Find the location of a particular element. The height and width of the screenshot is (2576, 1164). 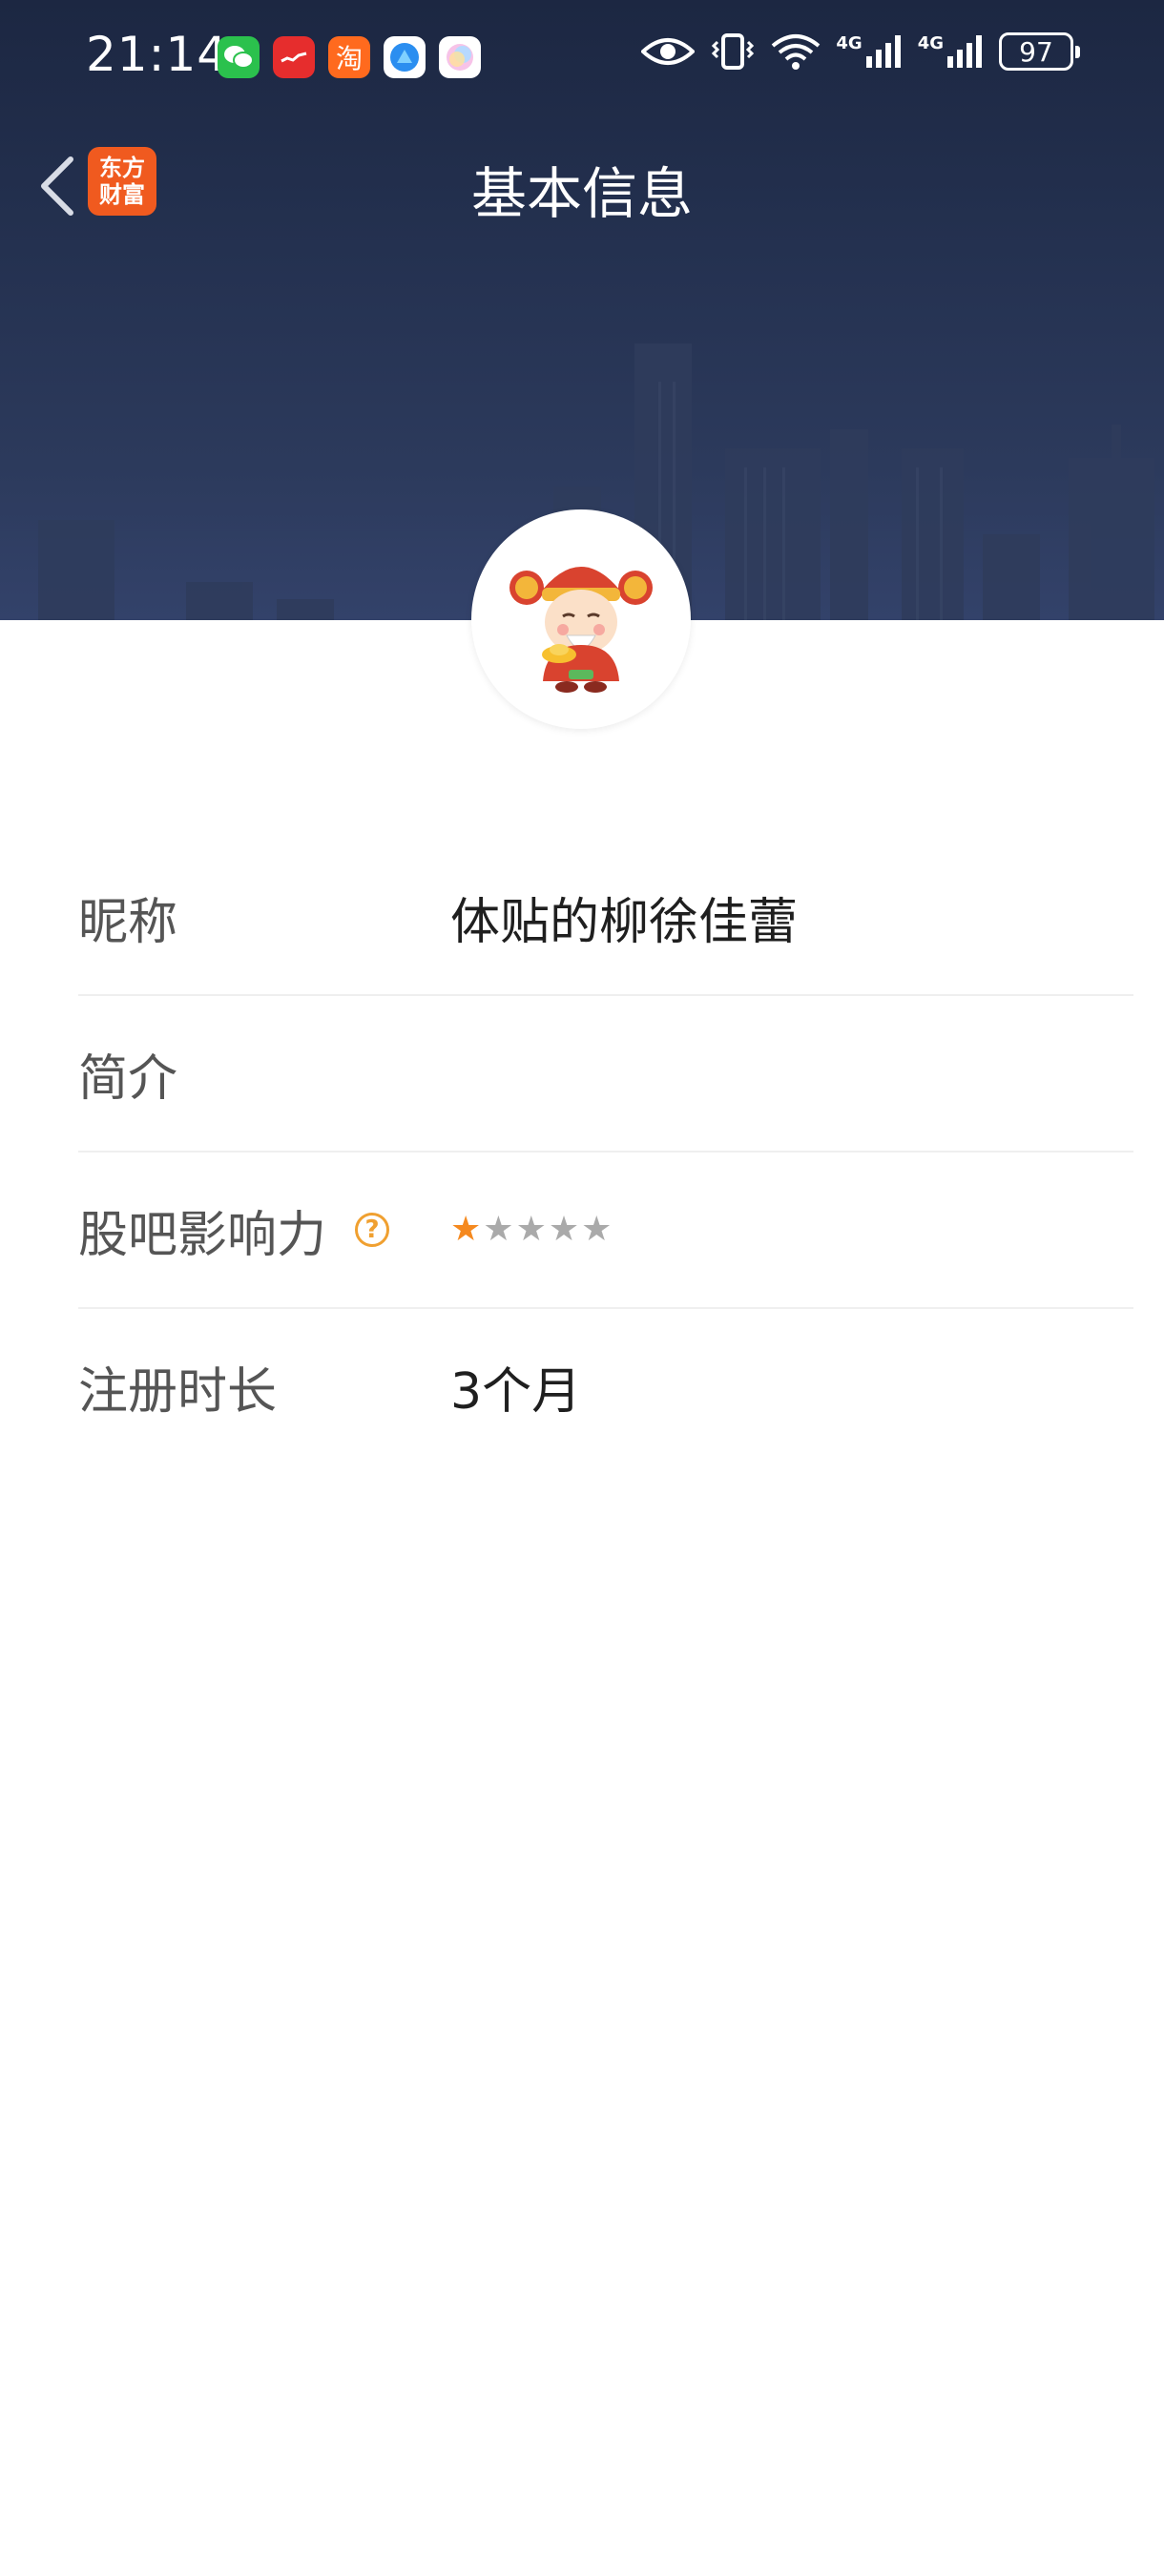

navigation-bar: 东方 财富 基本信息 is located at coordinates (582, 186).